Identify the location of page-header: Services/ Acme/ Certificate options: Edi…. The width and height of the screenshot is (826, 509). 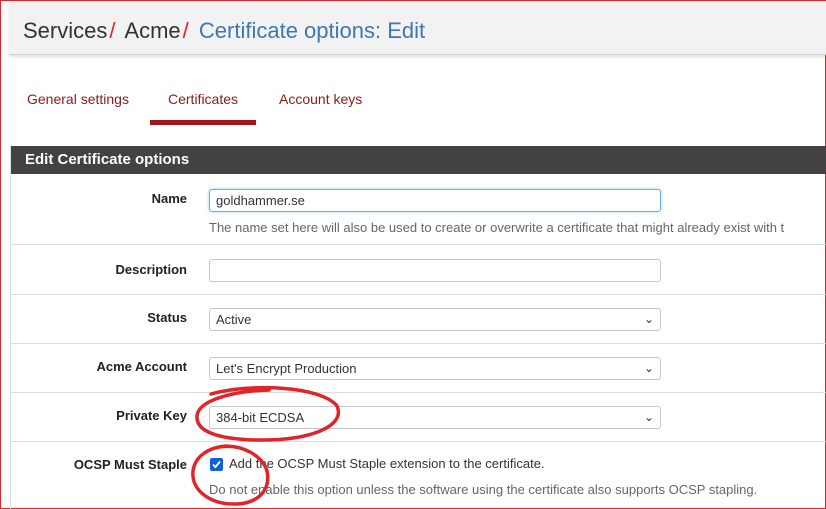
(417, 28).